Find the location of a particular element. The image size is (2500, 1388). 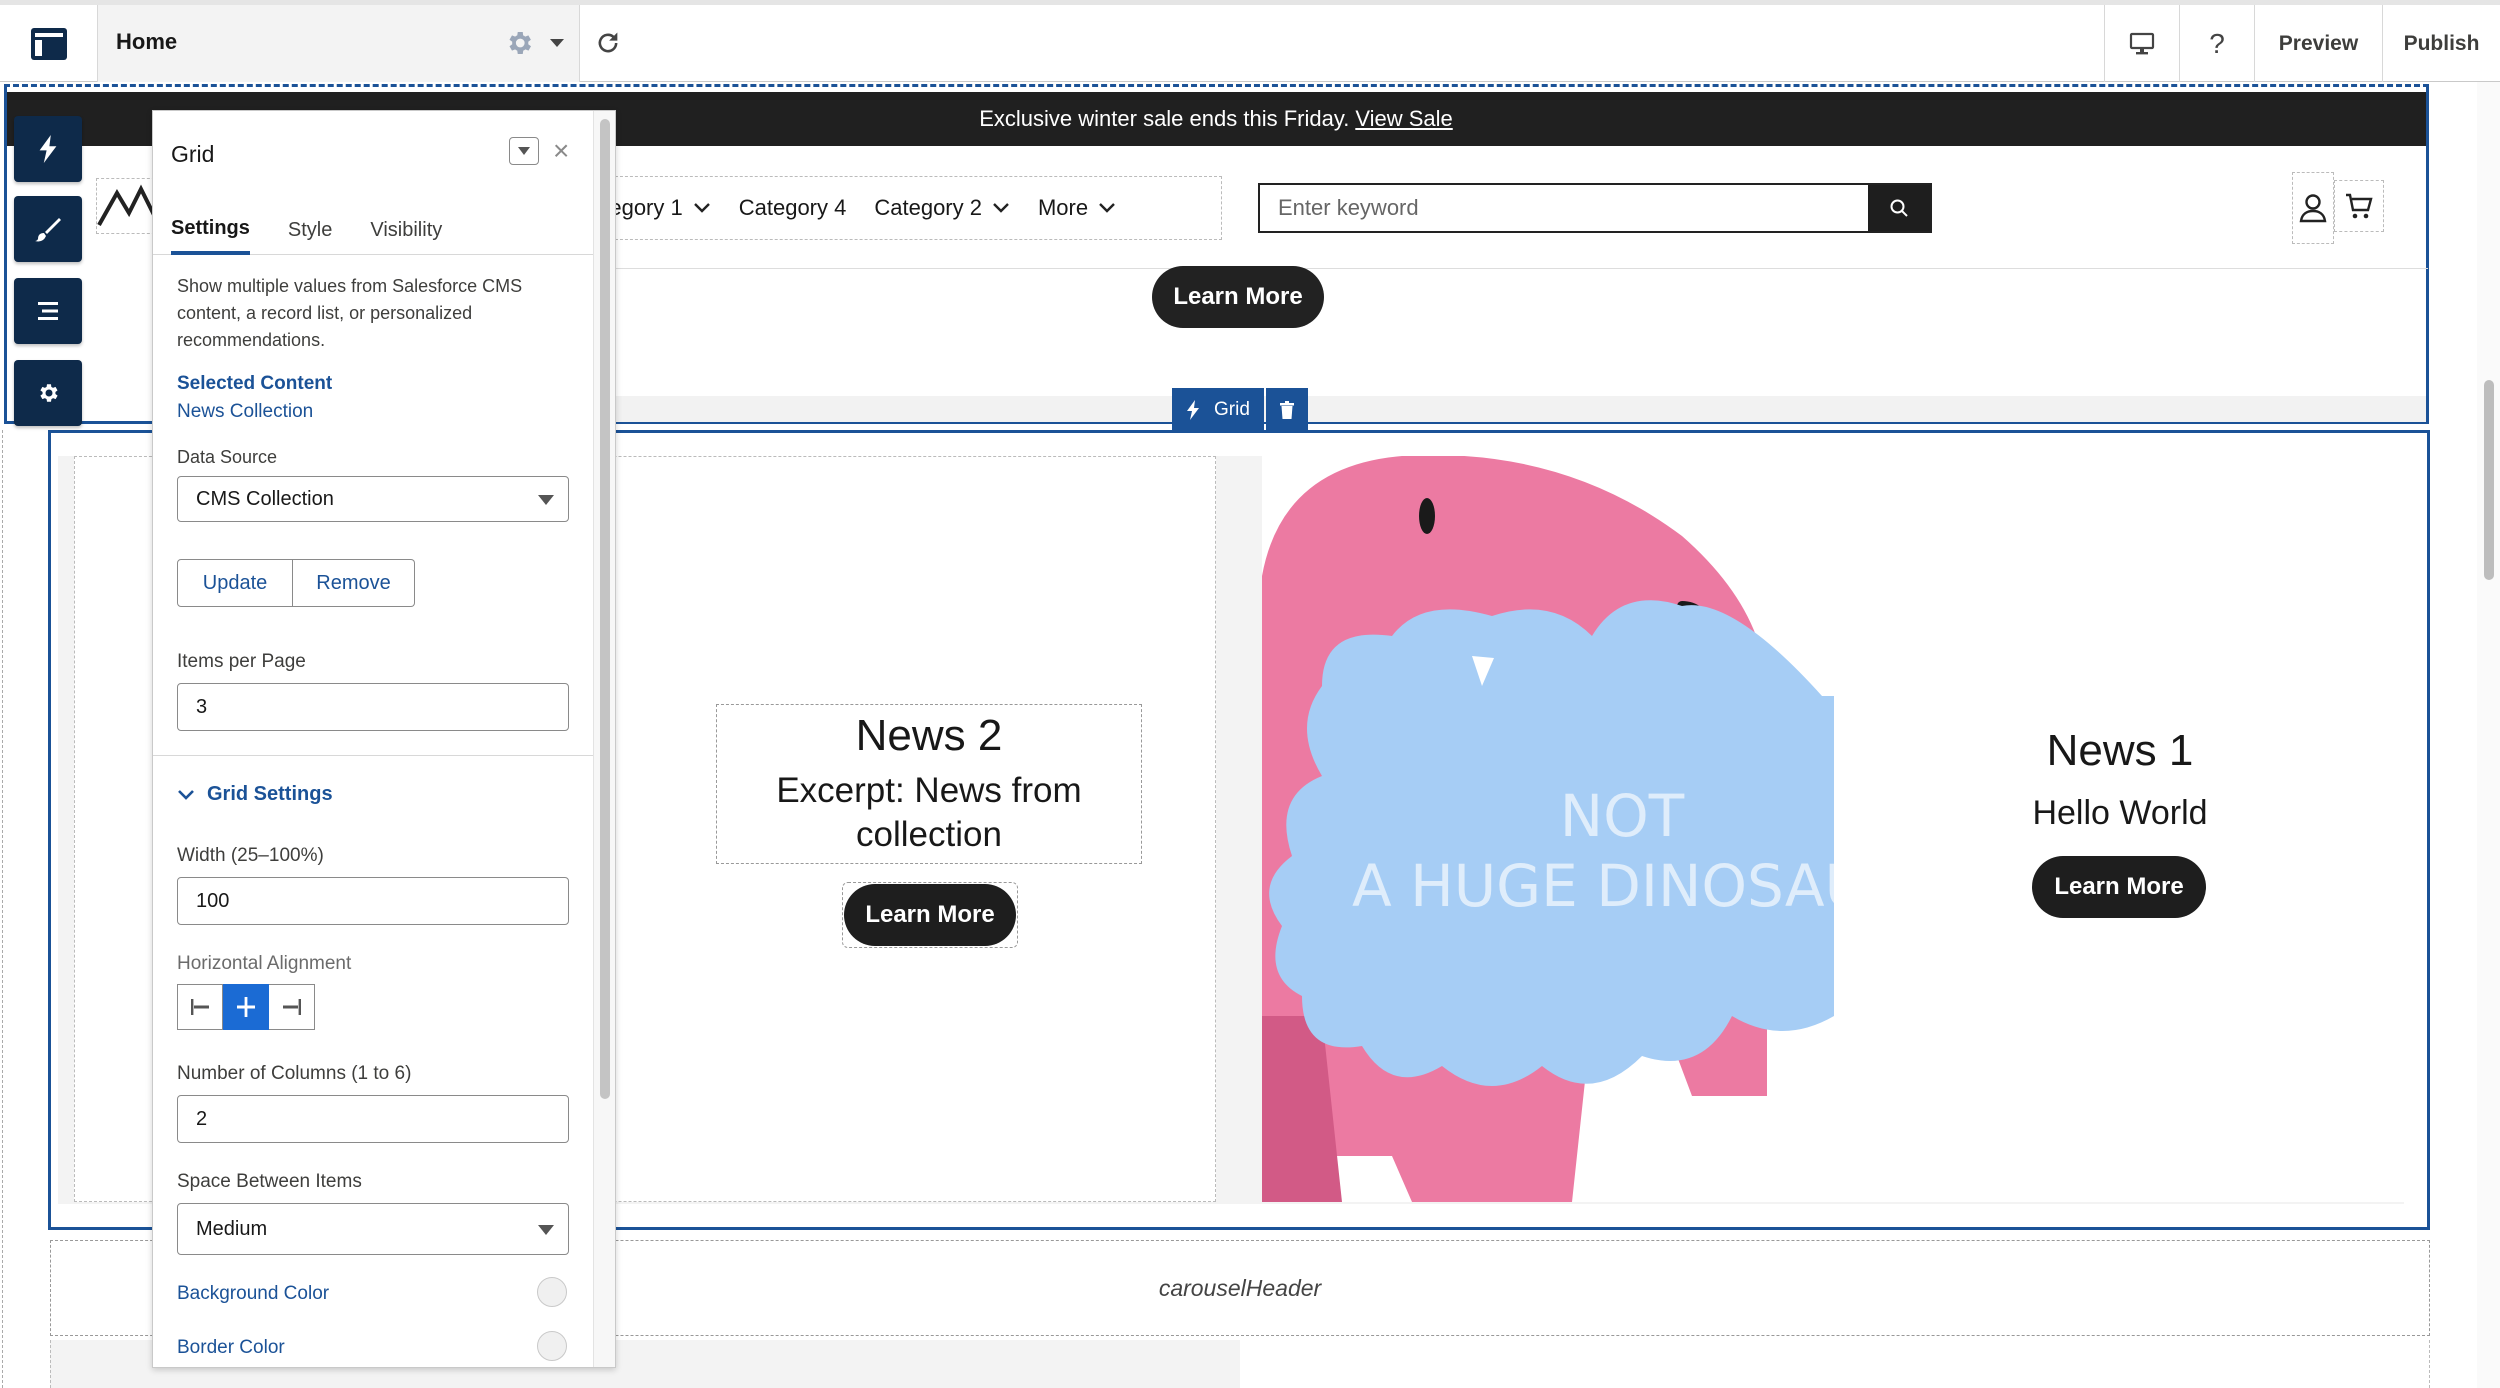

site-search is located at coordinates (1595, 208).